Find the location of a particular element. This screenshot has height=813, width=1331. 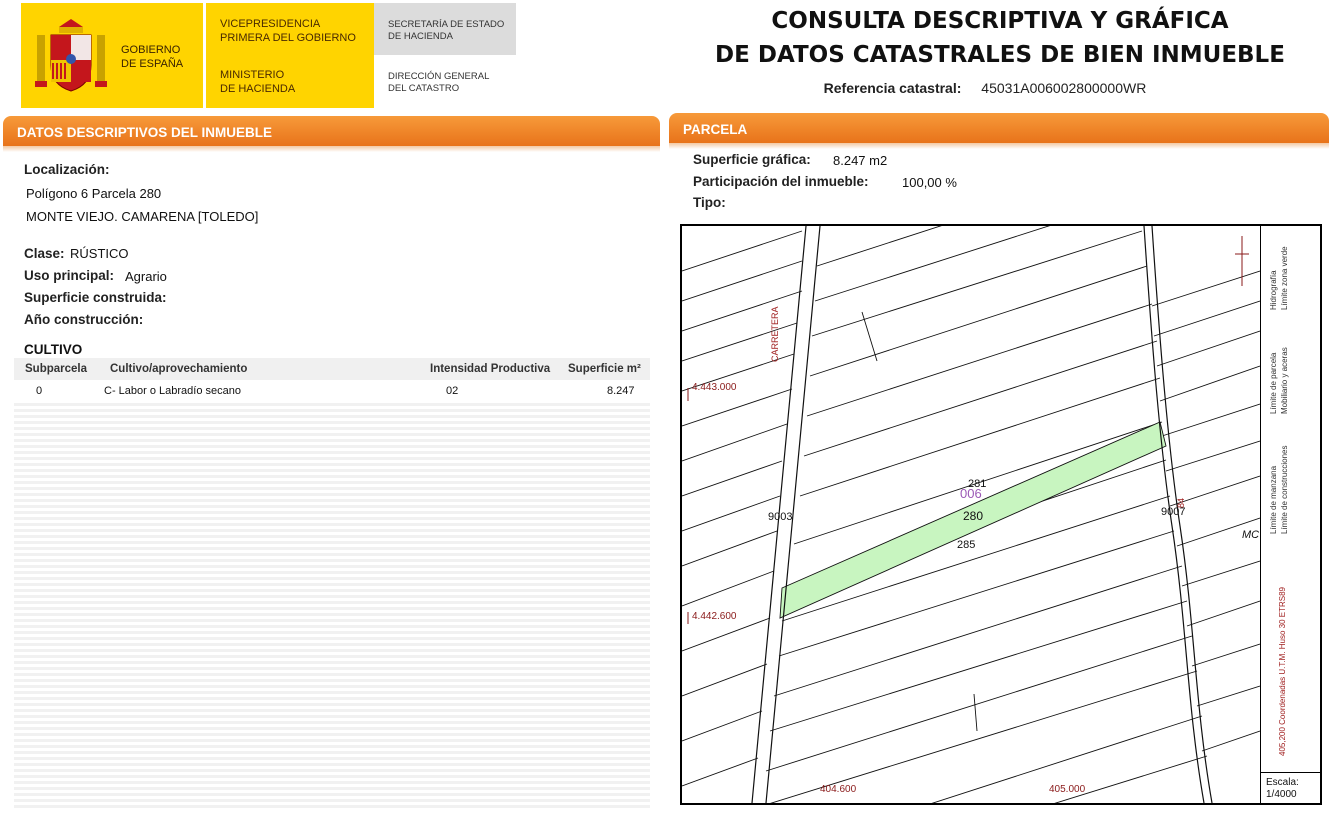

section-header-datos: DATOS DESCRIPTIVOS DEL INMUEBLE is located at coordinates (331, 134).